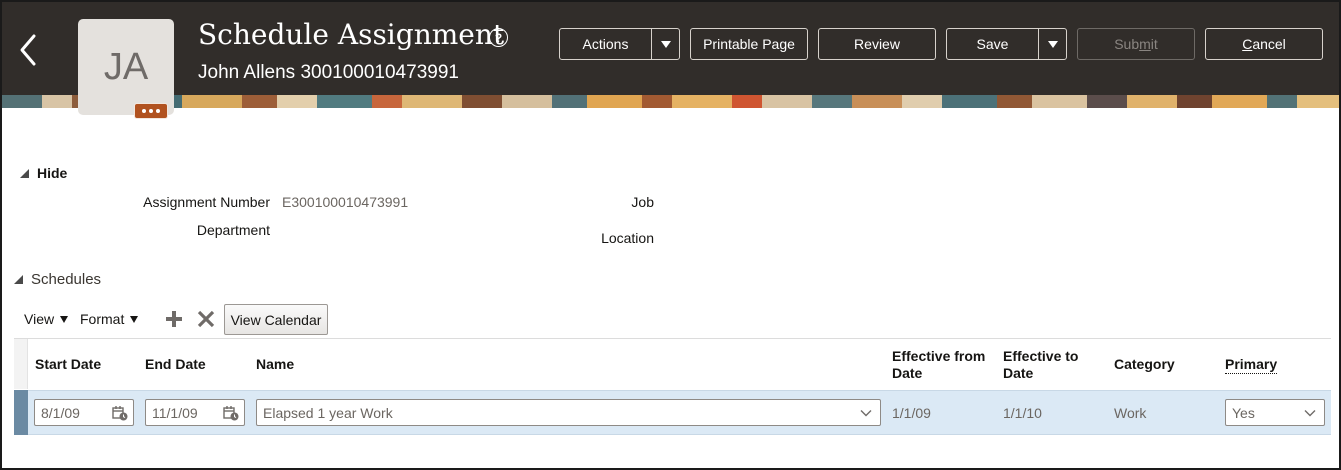 This screenshot has width=1341, height=470. I want to click on add-row-button, so click(174, 319).